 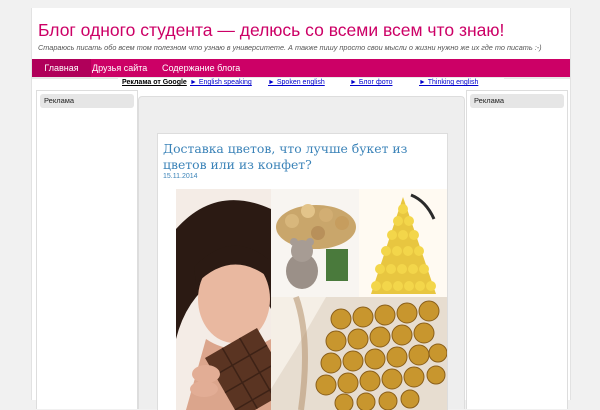 What do you see at coordinates (87, 249) in the screenshot?
I see `left-sidebar: Реклама` at bounding box center [87, 249].